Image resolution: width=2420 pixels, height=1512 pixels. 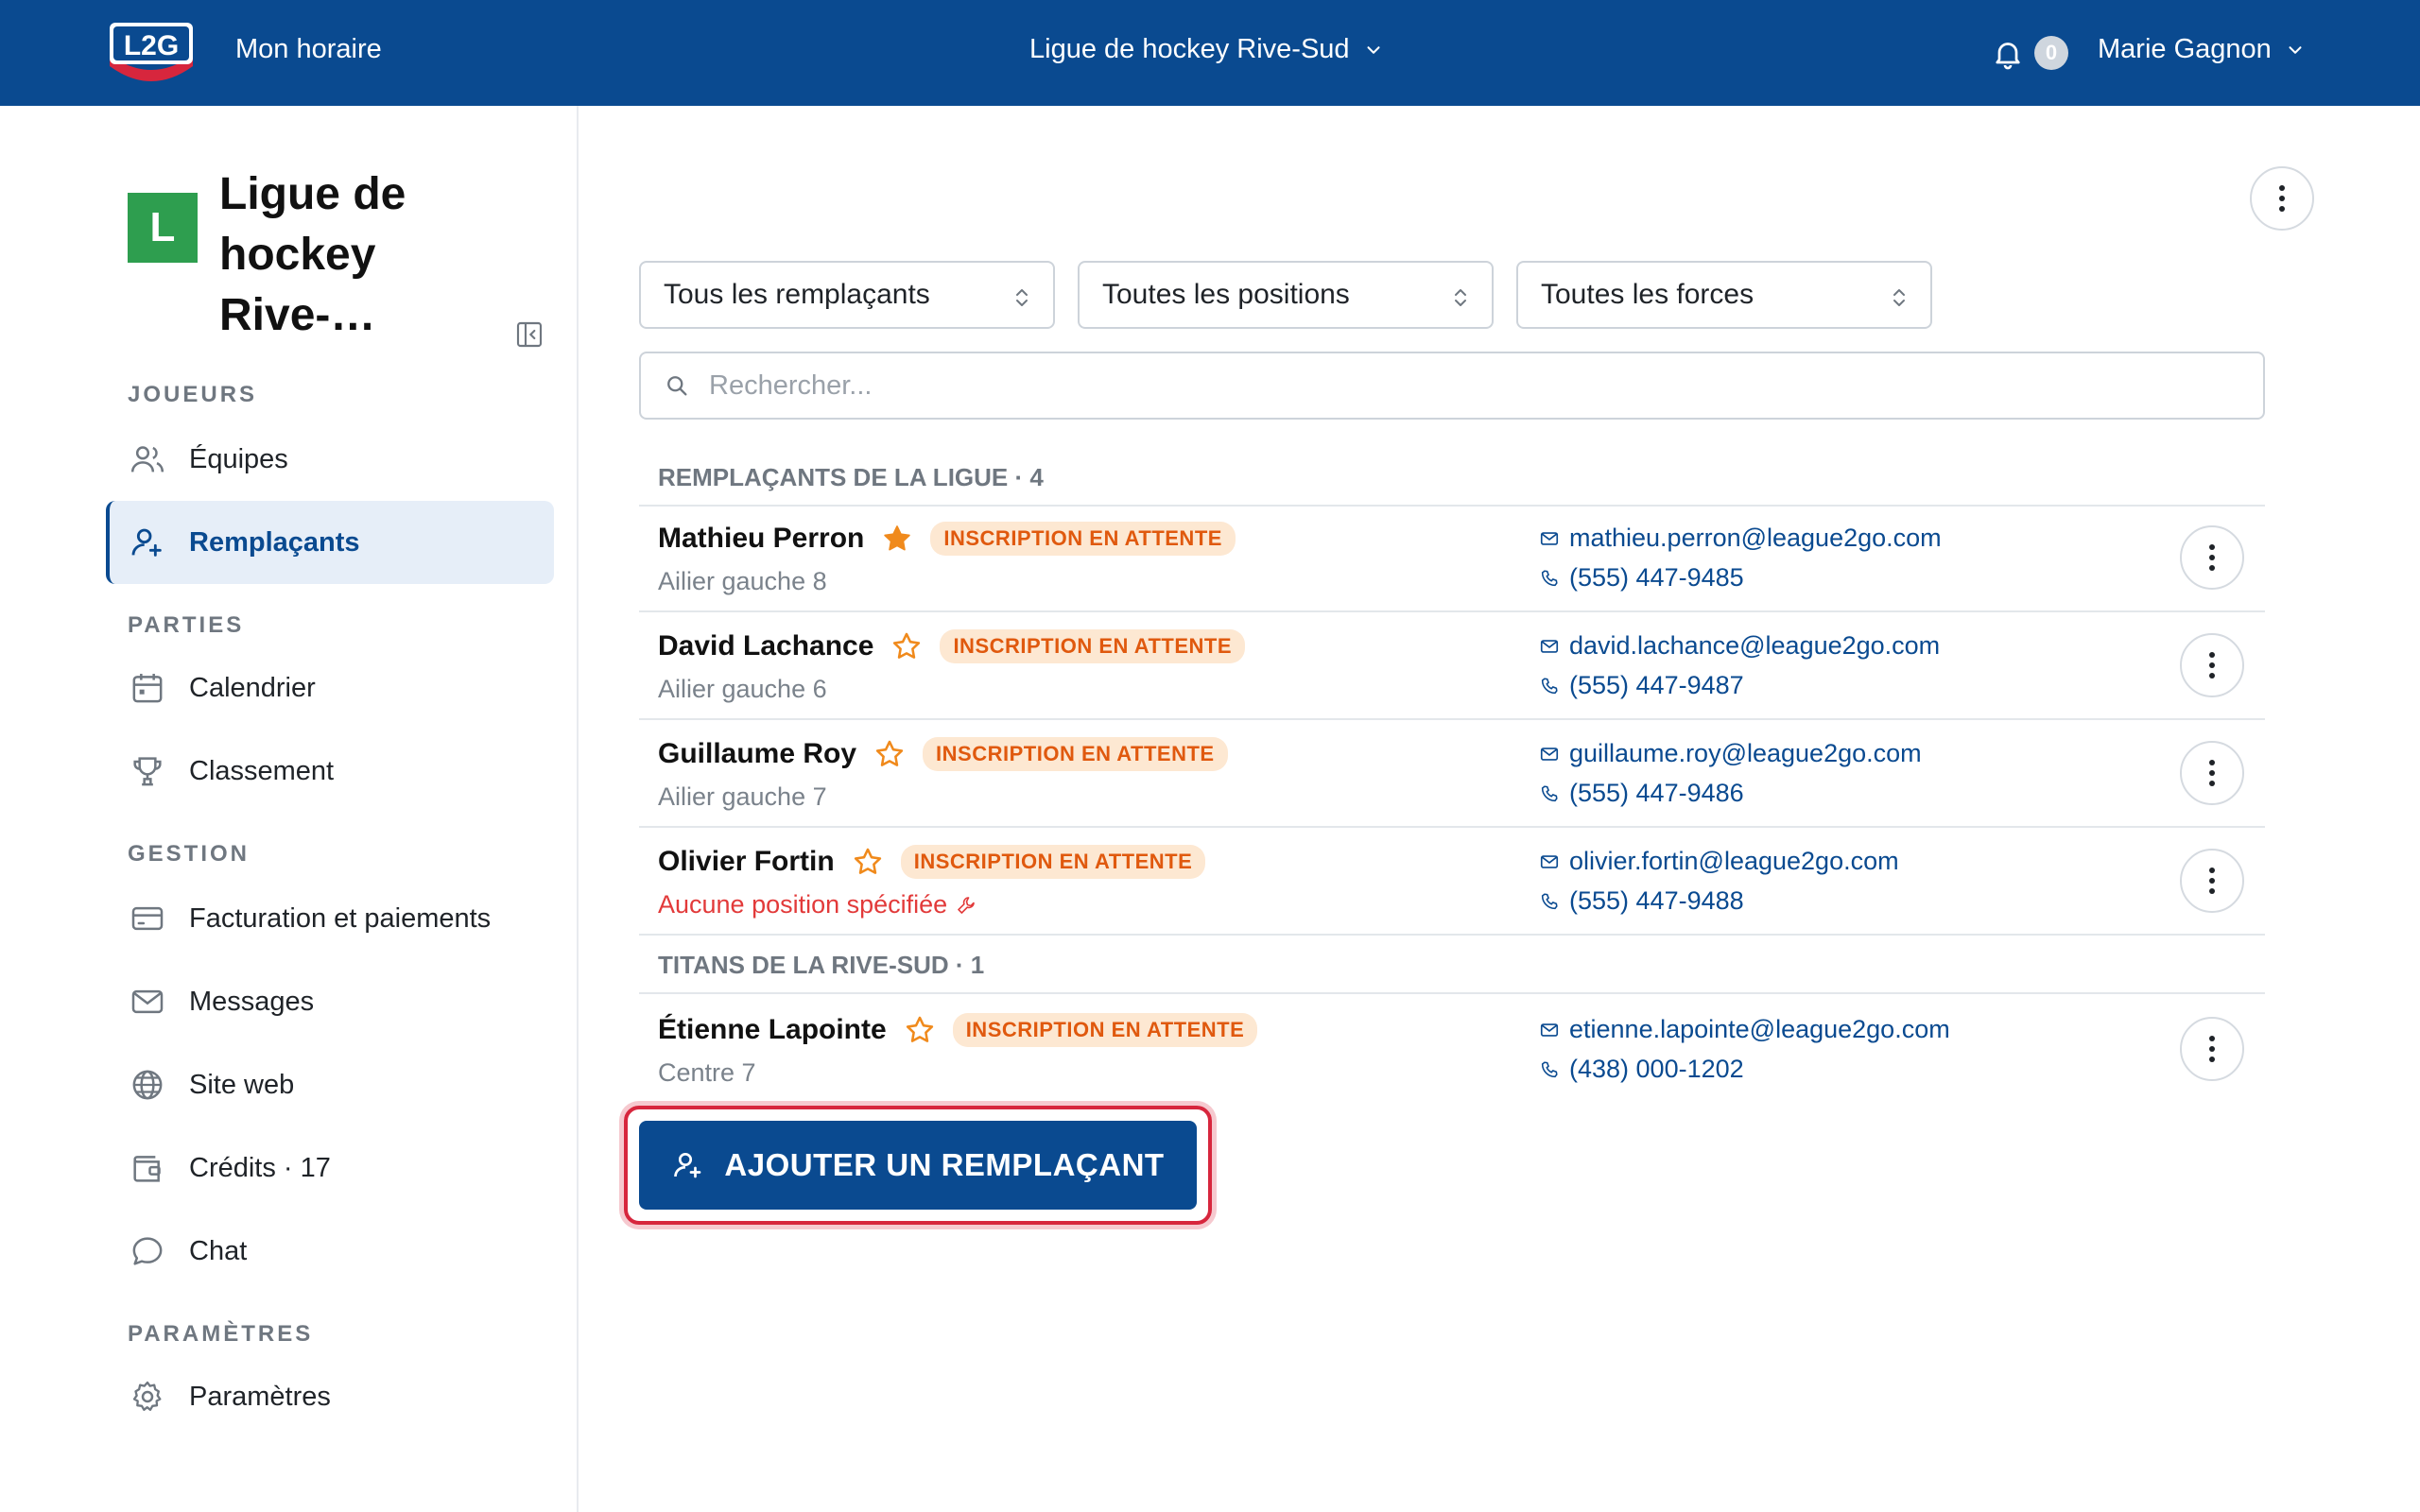 I want to click on filter-positions-select: Toutes les positions, so click(x=1286, y=295).